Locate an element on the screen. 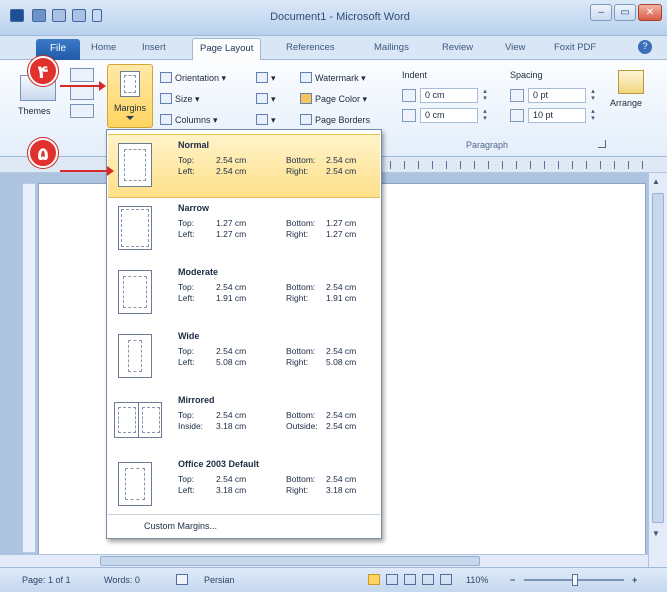  margin-option-name: Wide is located at coordinates (189, 336).